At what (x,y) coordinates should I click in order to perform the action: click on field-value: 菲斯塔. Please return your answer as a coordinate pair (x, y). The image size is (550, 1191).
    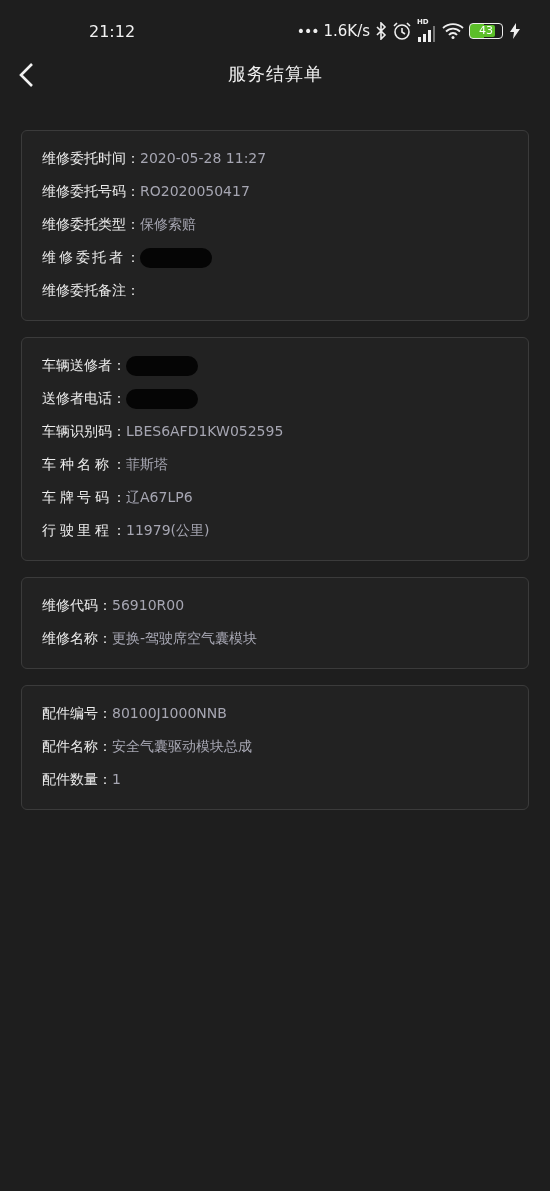
    Looking at the image, I should click on (147, 464).